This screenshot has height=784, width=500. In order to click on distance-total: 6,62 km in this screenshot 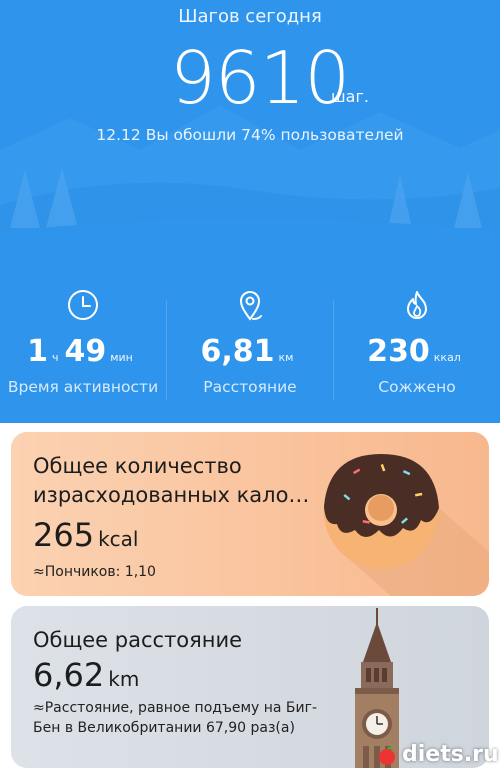, I will do `click(86, 675)`.